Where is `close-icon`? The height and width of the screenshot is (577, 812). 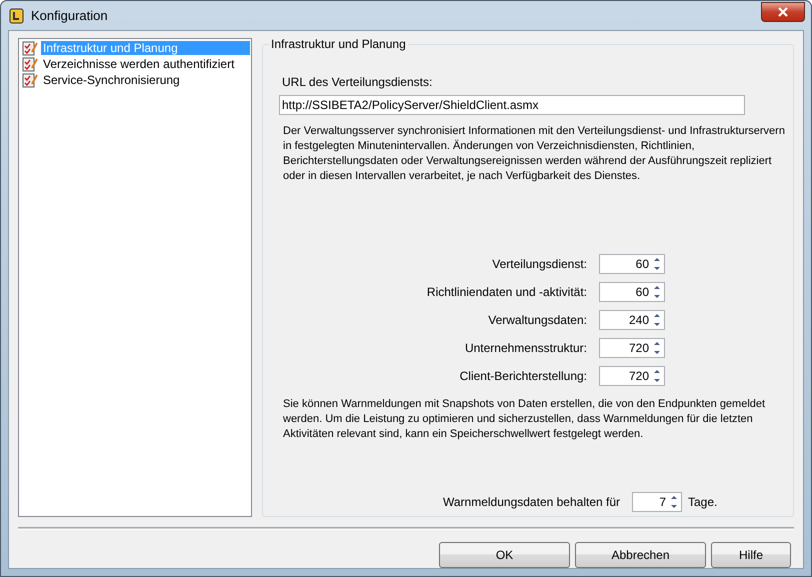 close-icon is located at coordinates (783, 12).